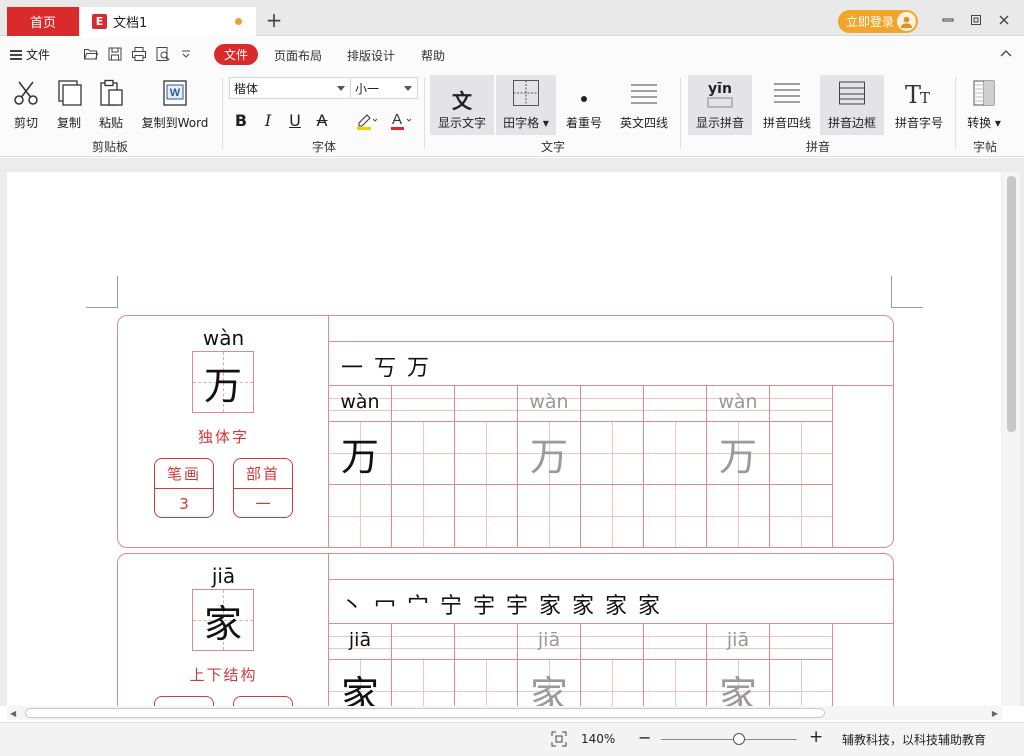 The image size is (1024, 756). Describe the element at coordinates (223, 576) in the screenshot. I see `character-pinyin: jiā` at that location.